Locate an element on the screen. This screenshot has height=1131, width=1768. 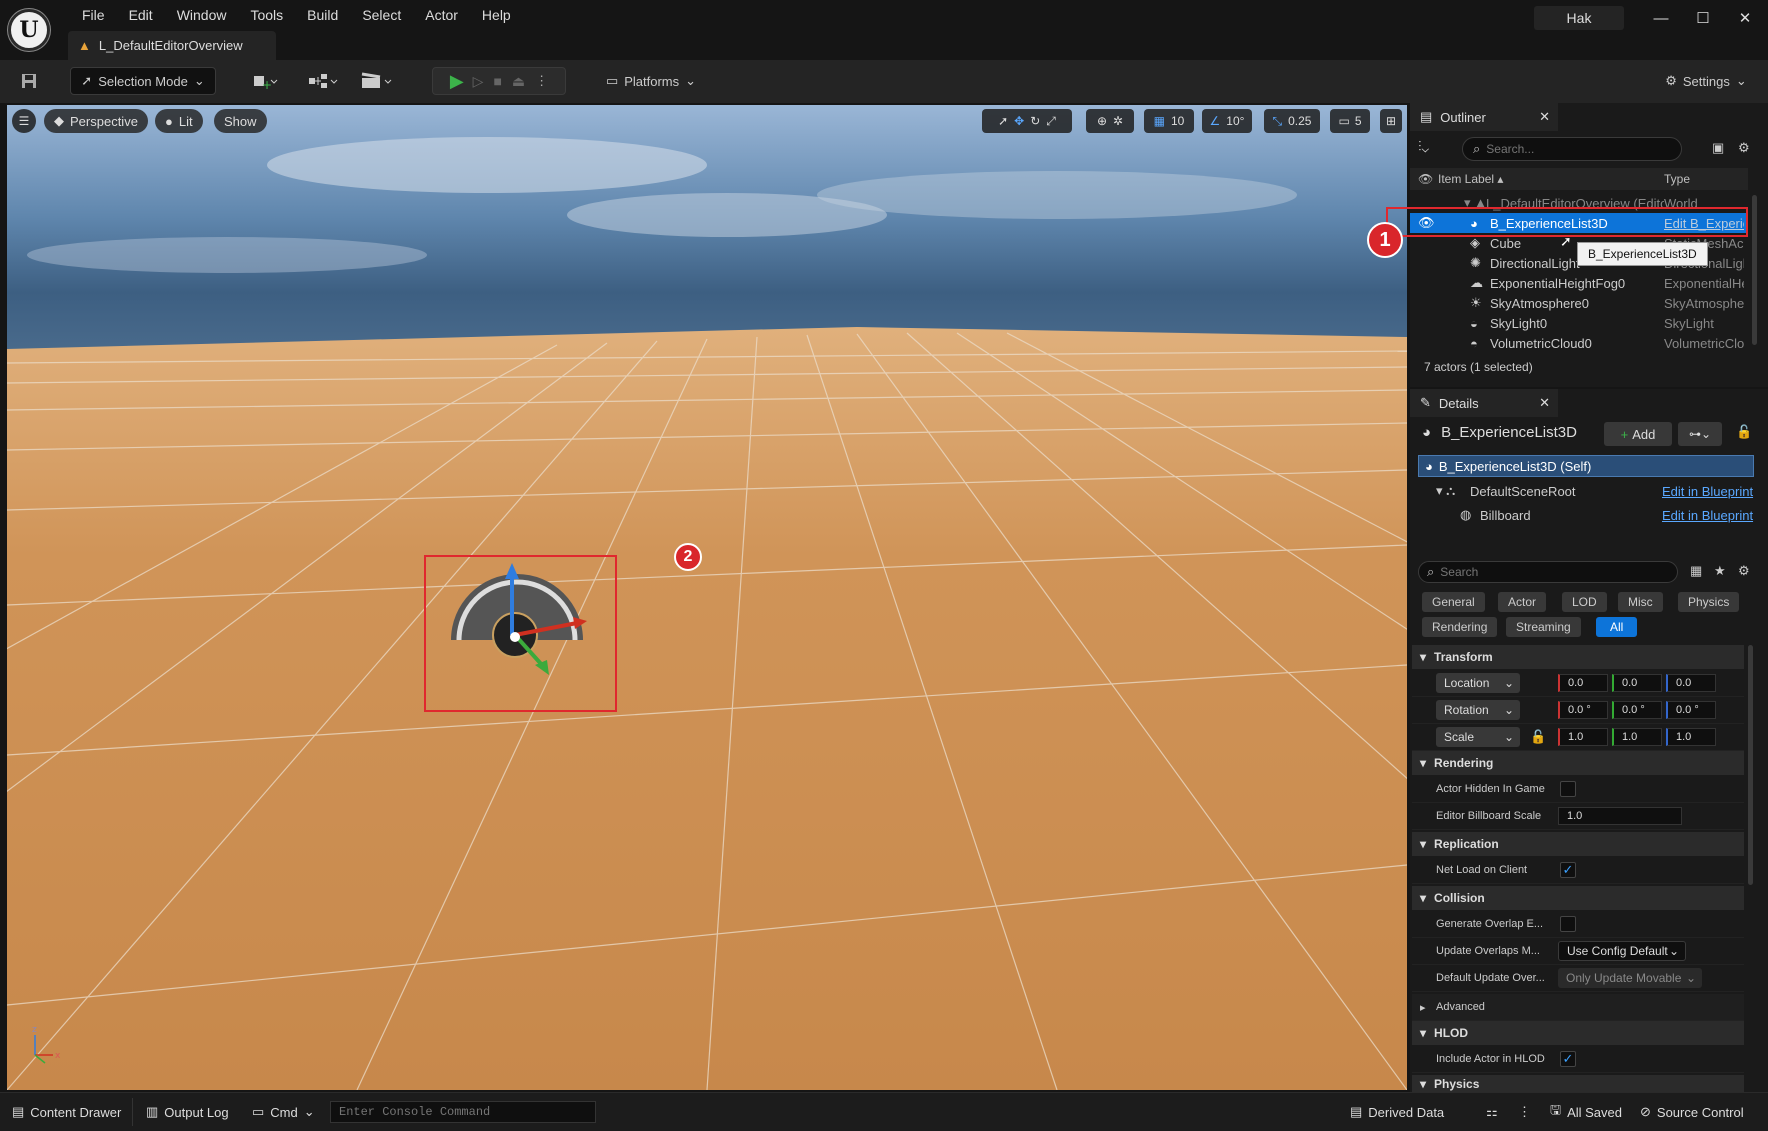
outliner-search: ⌕ is located at coordinates (1572, 149).